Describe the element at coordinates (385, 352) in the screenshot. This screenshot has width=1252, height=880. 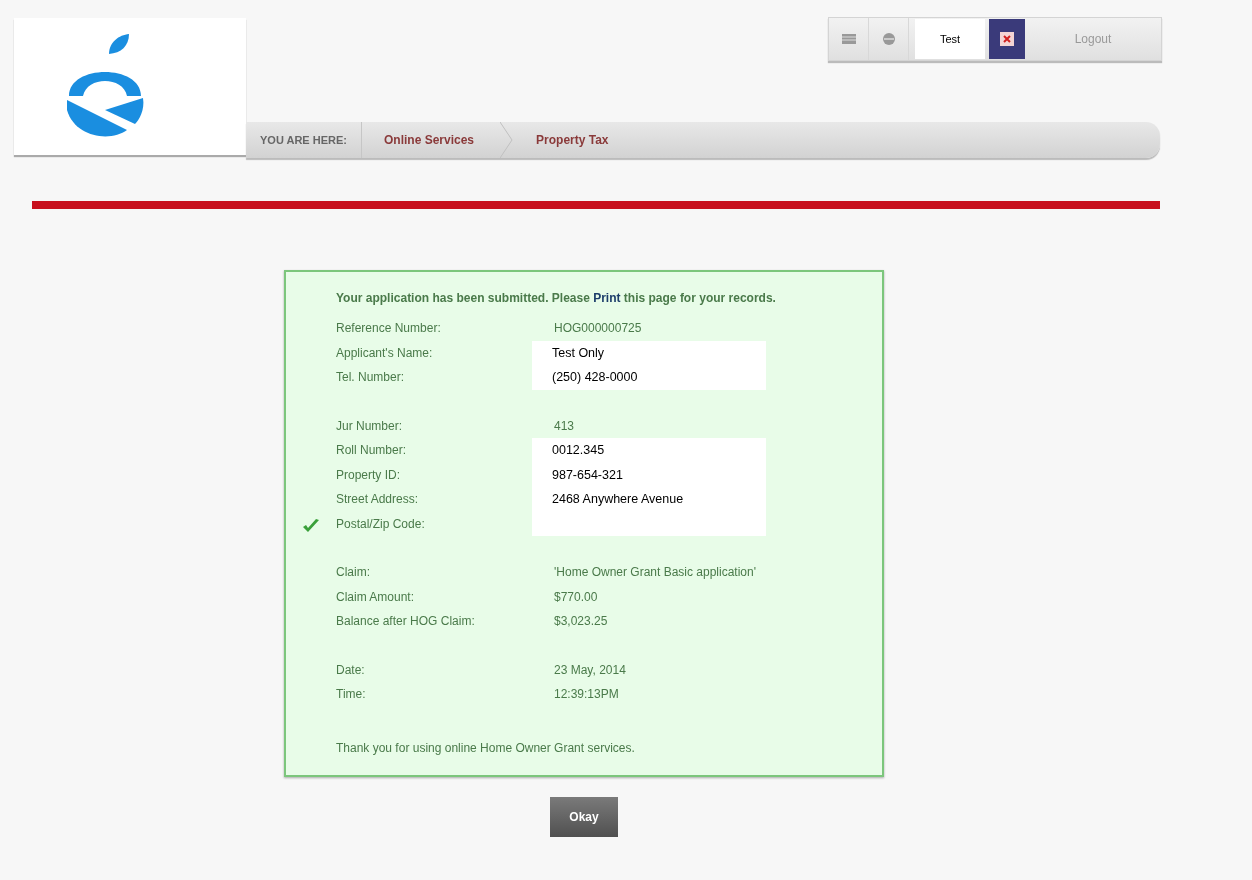
I see `field-label: Applicant's Name:` at that location.